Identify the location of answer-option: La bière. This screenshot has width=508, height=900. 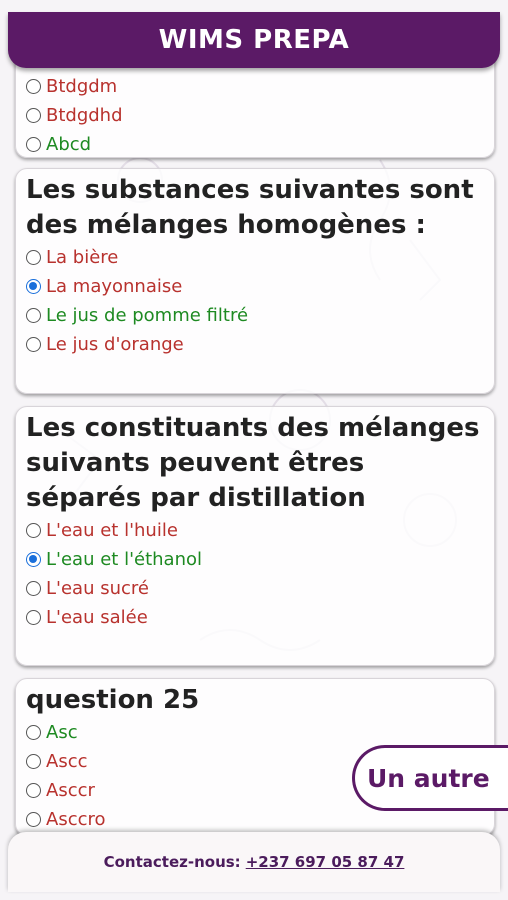
(255, 257).